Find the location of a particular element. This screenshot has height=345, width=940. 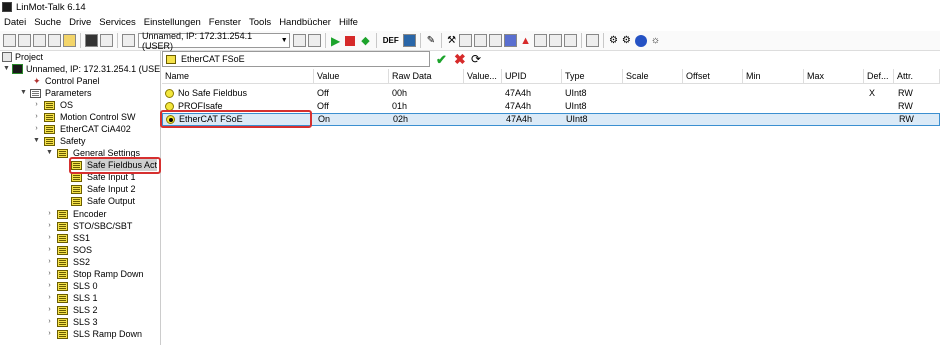

tree-item-safety: Safety is located at coordinates (73, 141).